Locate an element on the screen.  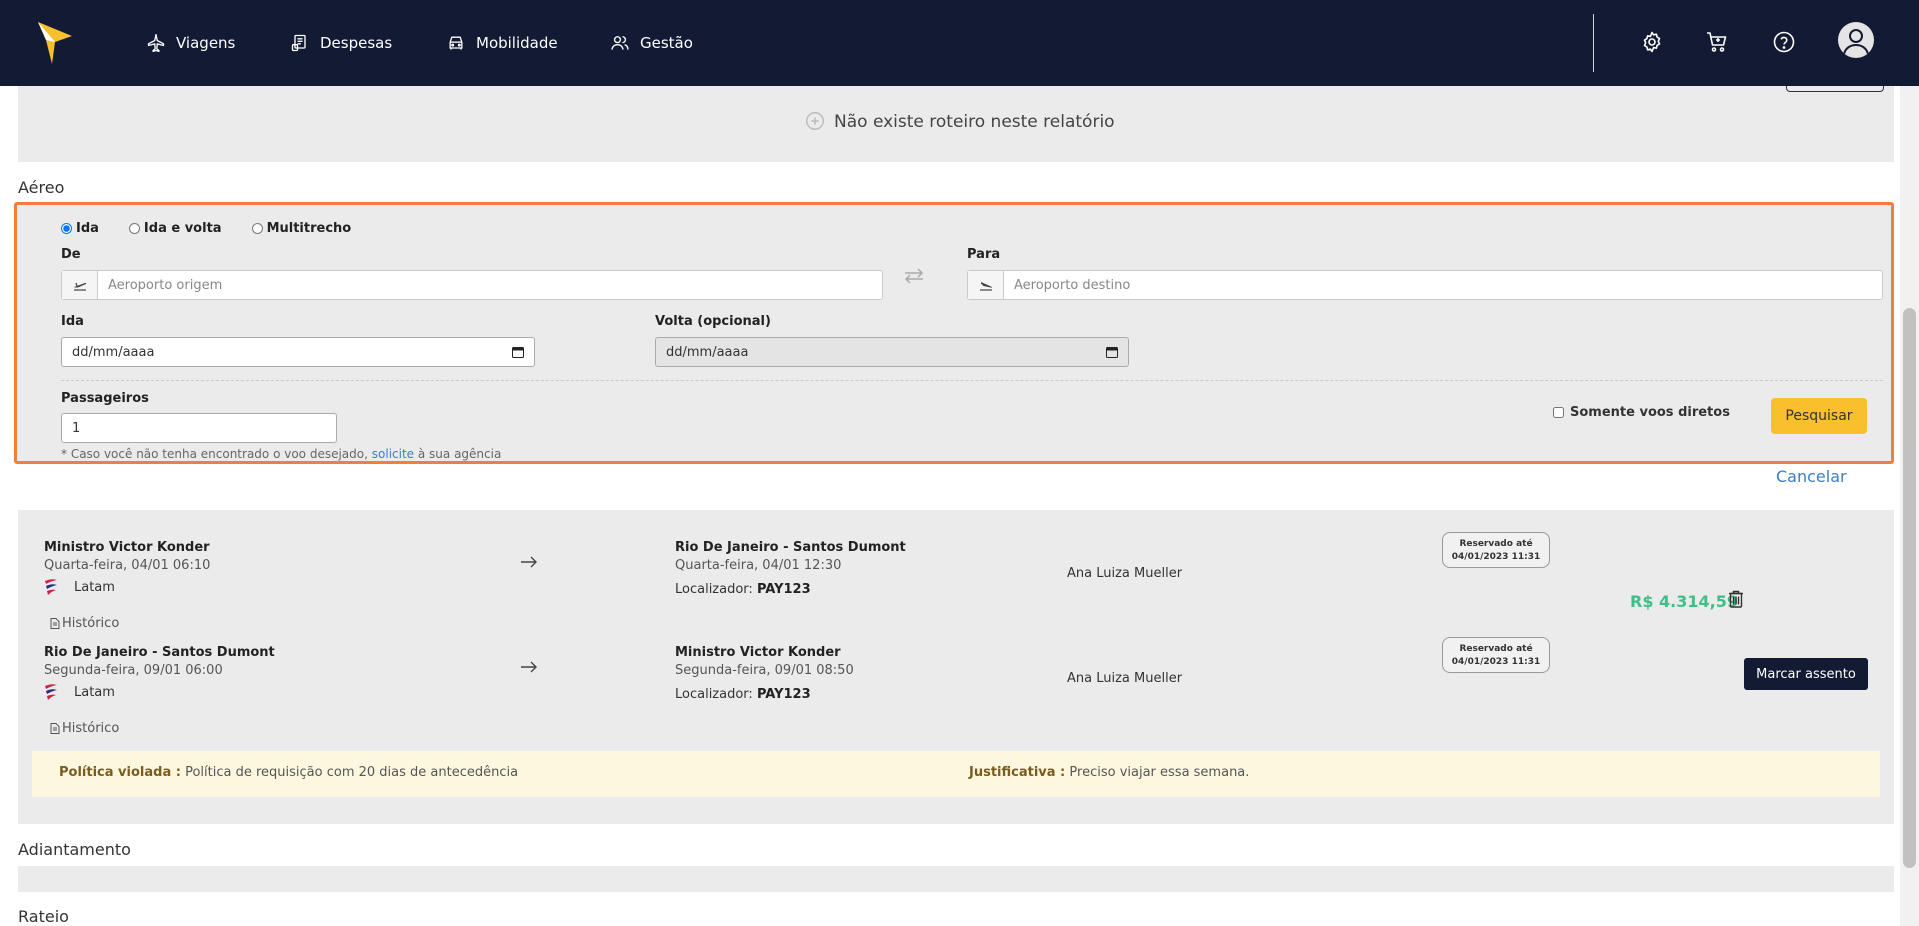
advance-panel is located at coordinates (956, 879).